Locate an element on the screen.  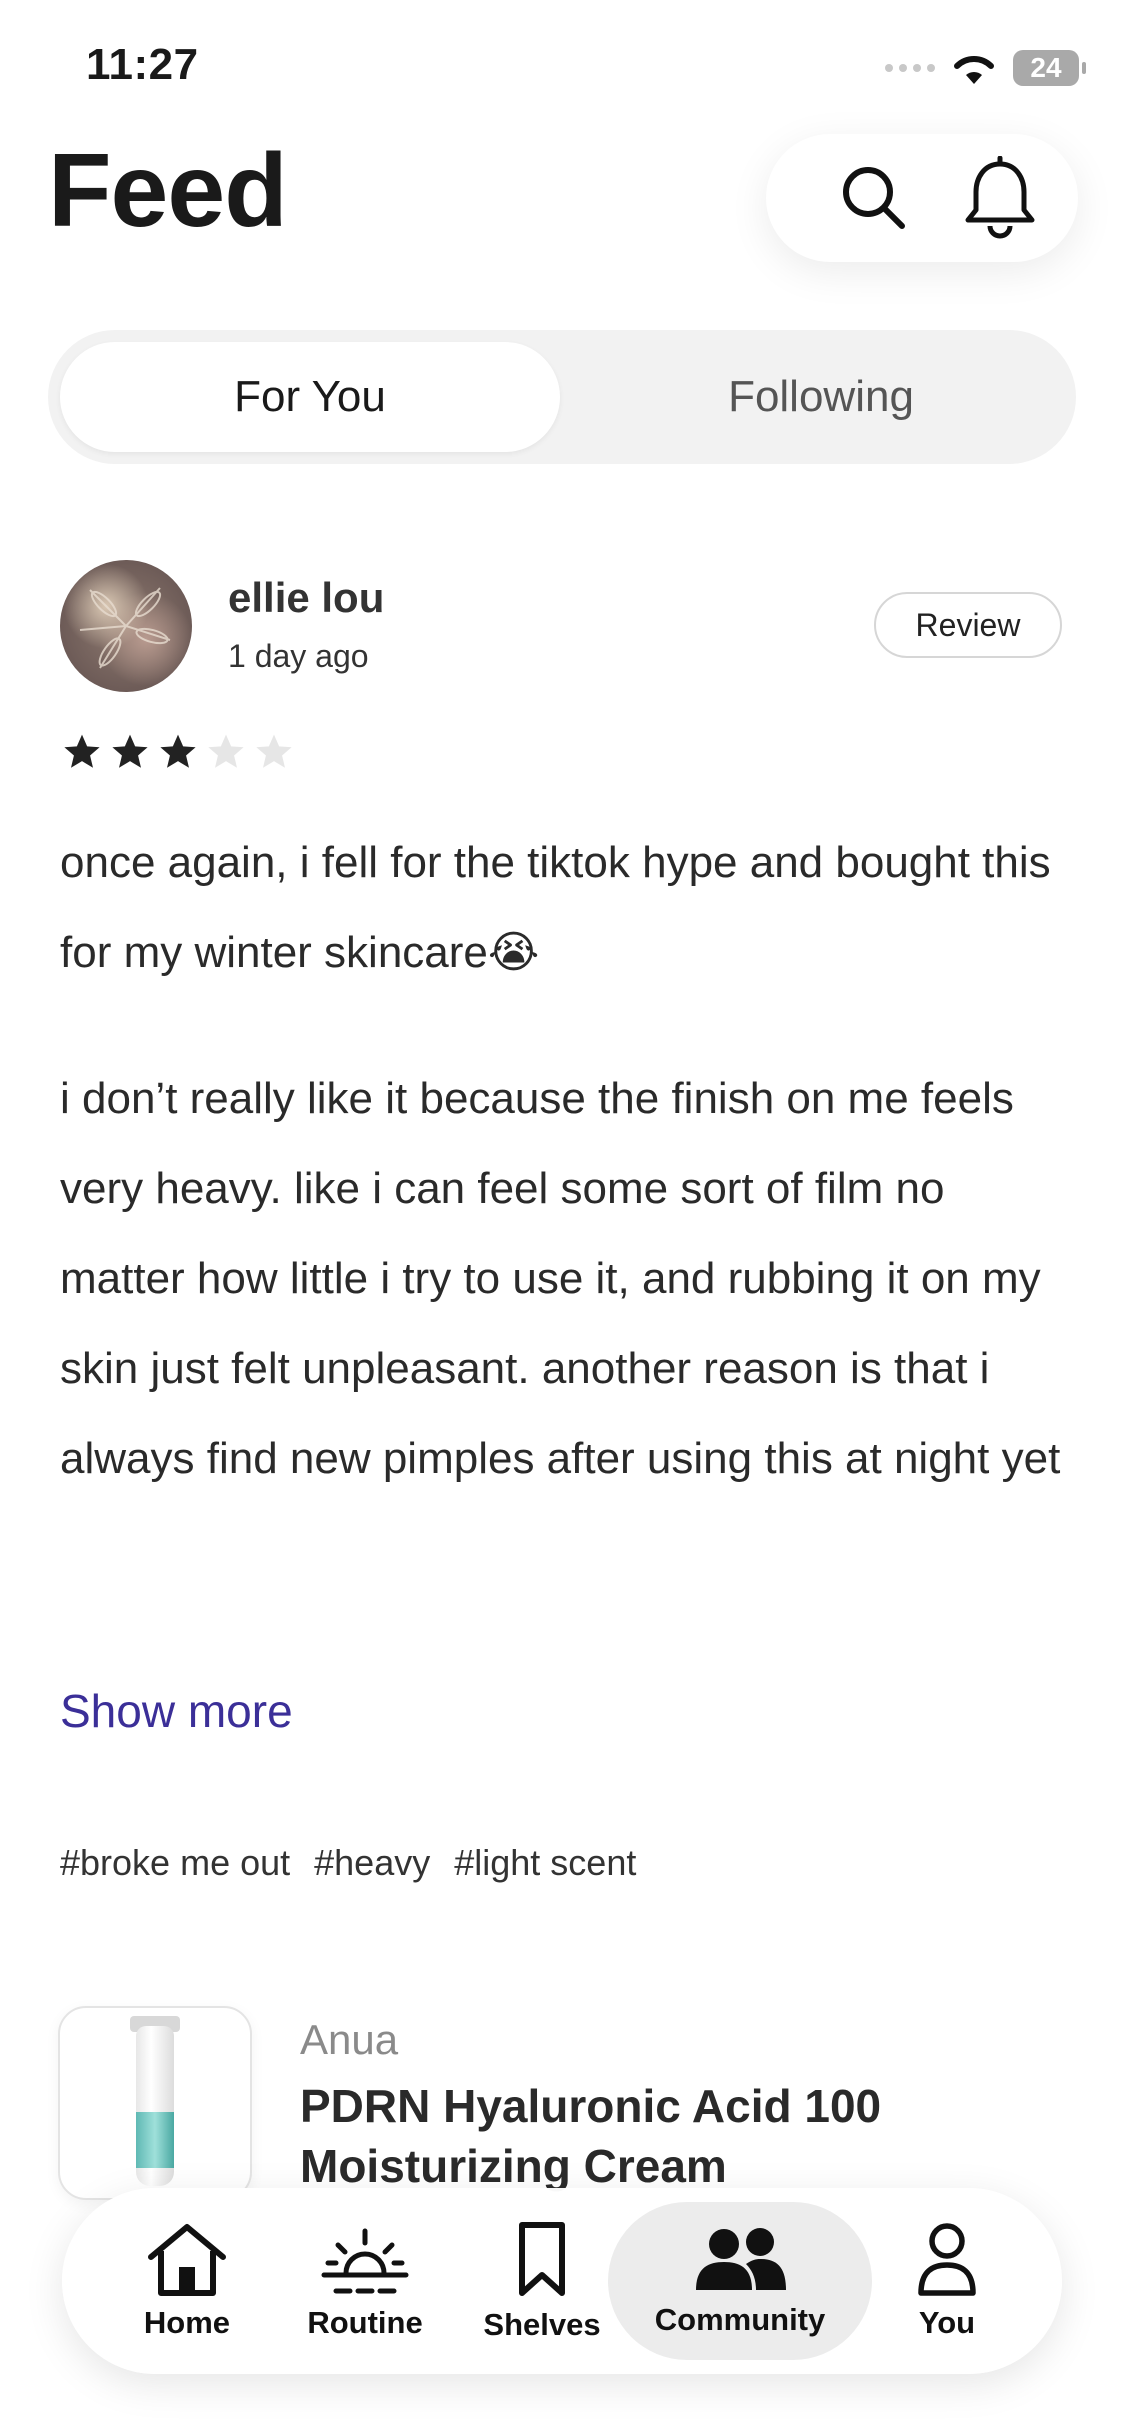
bottom-tab-bar: Home Routine Shelves Community You is located at coordinates (562, 2281).